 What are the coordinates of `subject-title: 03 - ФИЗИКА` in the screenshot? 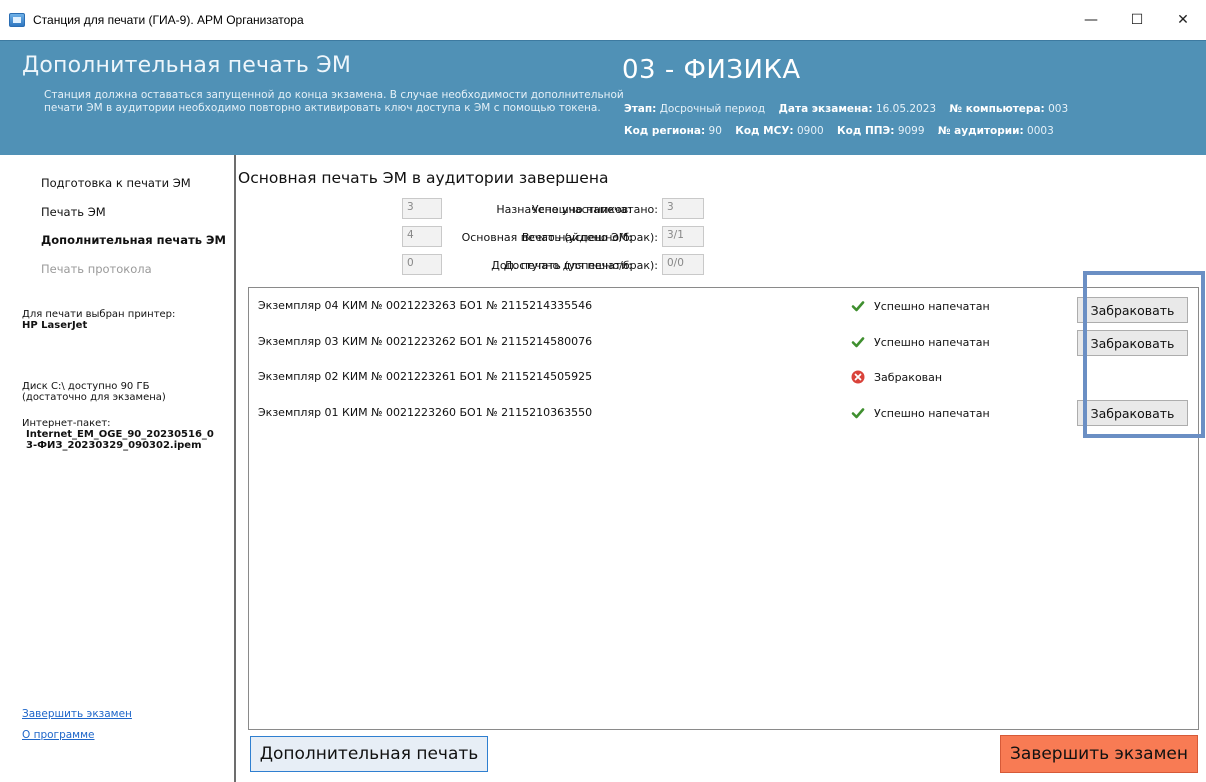 It's located at (711, 70).